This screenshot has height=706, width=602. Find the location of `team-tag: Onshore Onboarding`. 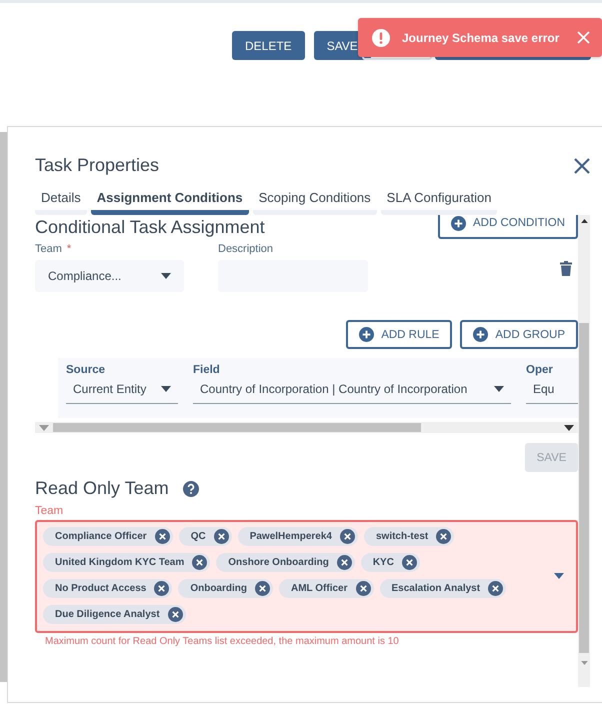

team-tag: Onshore Onboarding is located at coordinates (285, 562).